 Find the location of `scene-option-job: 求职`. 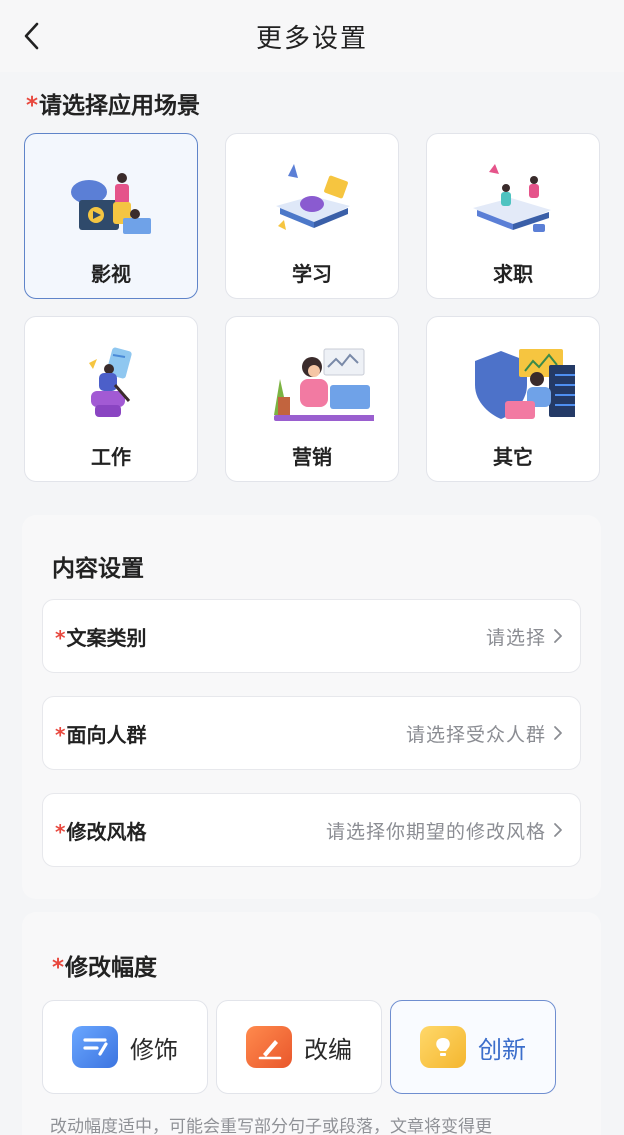

scene-option-job: 求职 is located at coordinates (513, 216).